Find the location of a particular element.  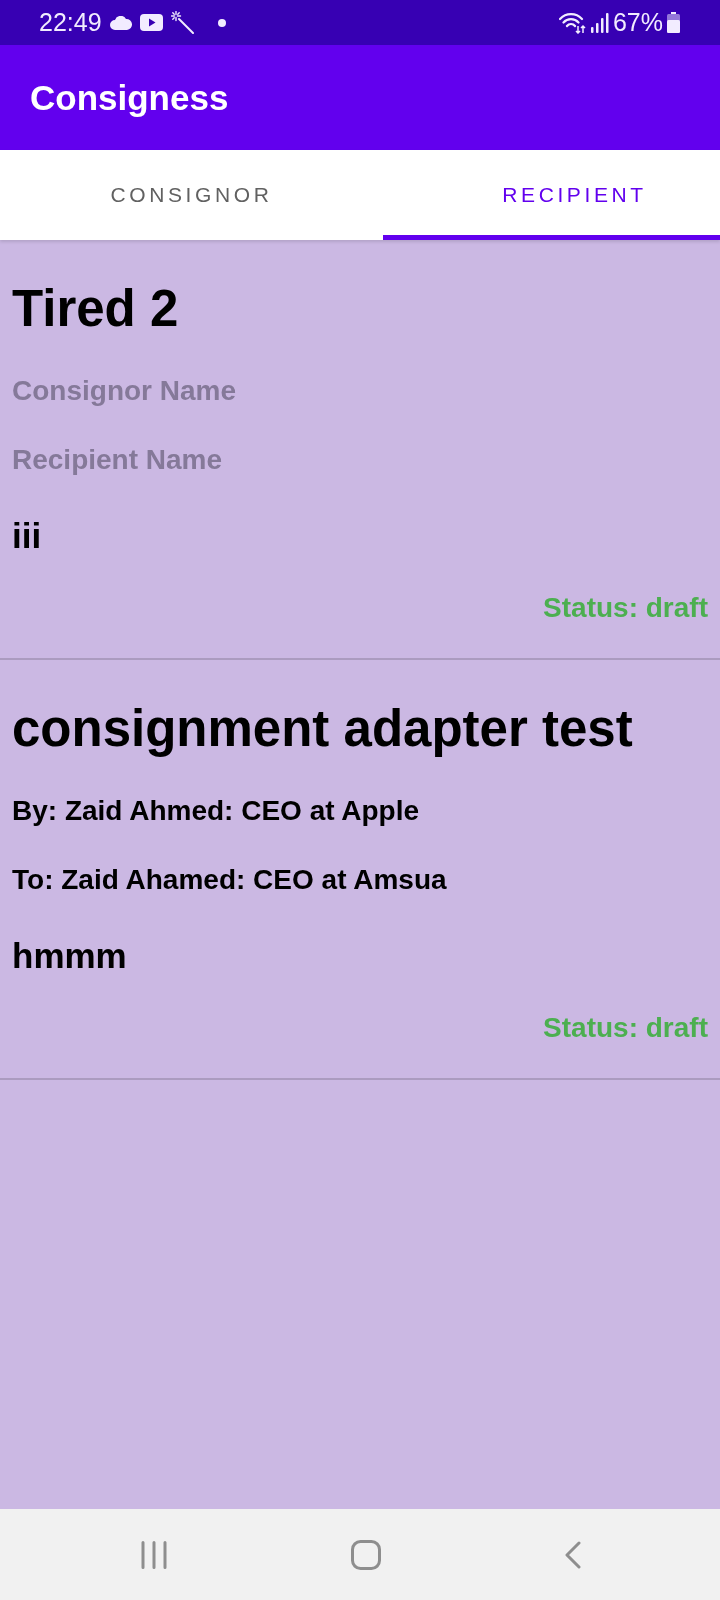

wifi-icon is located at coordinates (572, 22).